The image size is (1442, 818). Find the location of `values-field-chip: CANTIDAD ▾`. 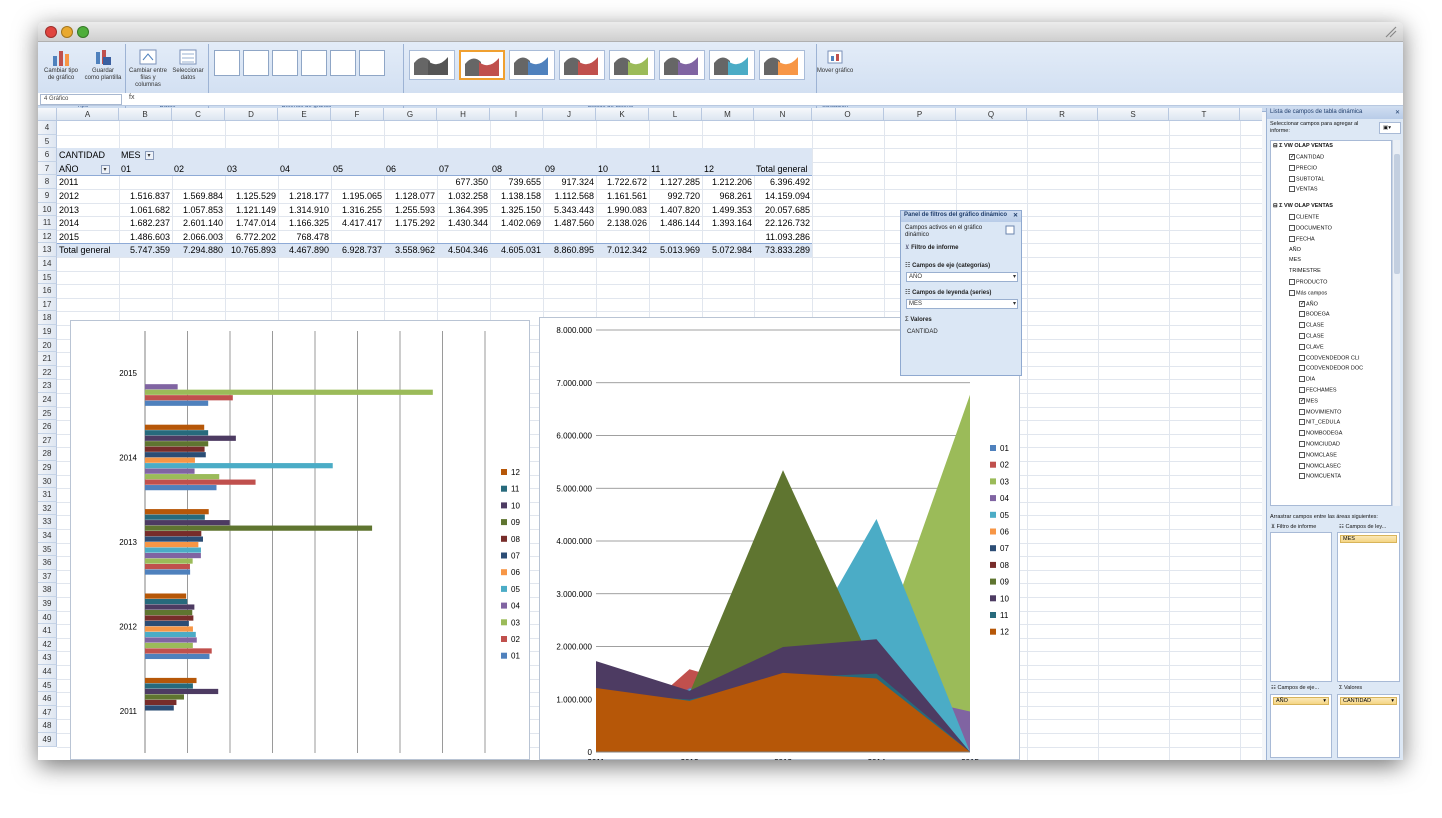

values-field-chip: CANTIDAD ▾ is located at coordinates (1368, 701).